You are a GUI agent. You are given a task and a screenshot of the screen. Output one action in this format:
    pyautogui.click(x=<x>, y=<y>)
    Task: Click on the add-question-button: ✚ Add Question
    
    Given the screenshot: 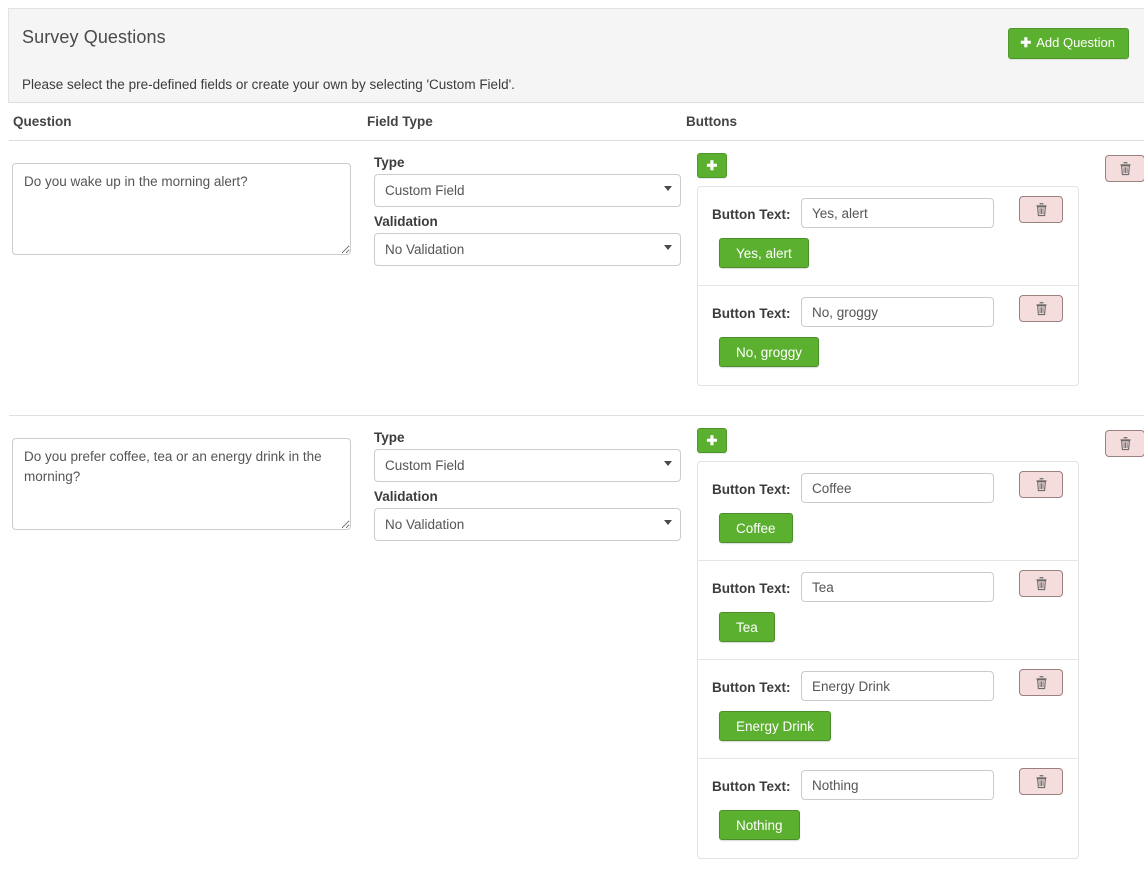 What is the action you would take?
    pyautogui.click(x=1068, y=43)
    